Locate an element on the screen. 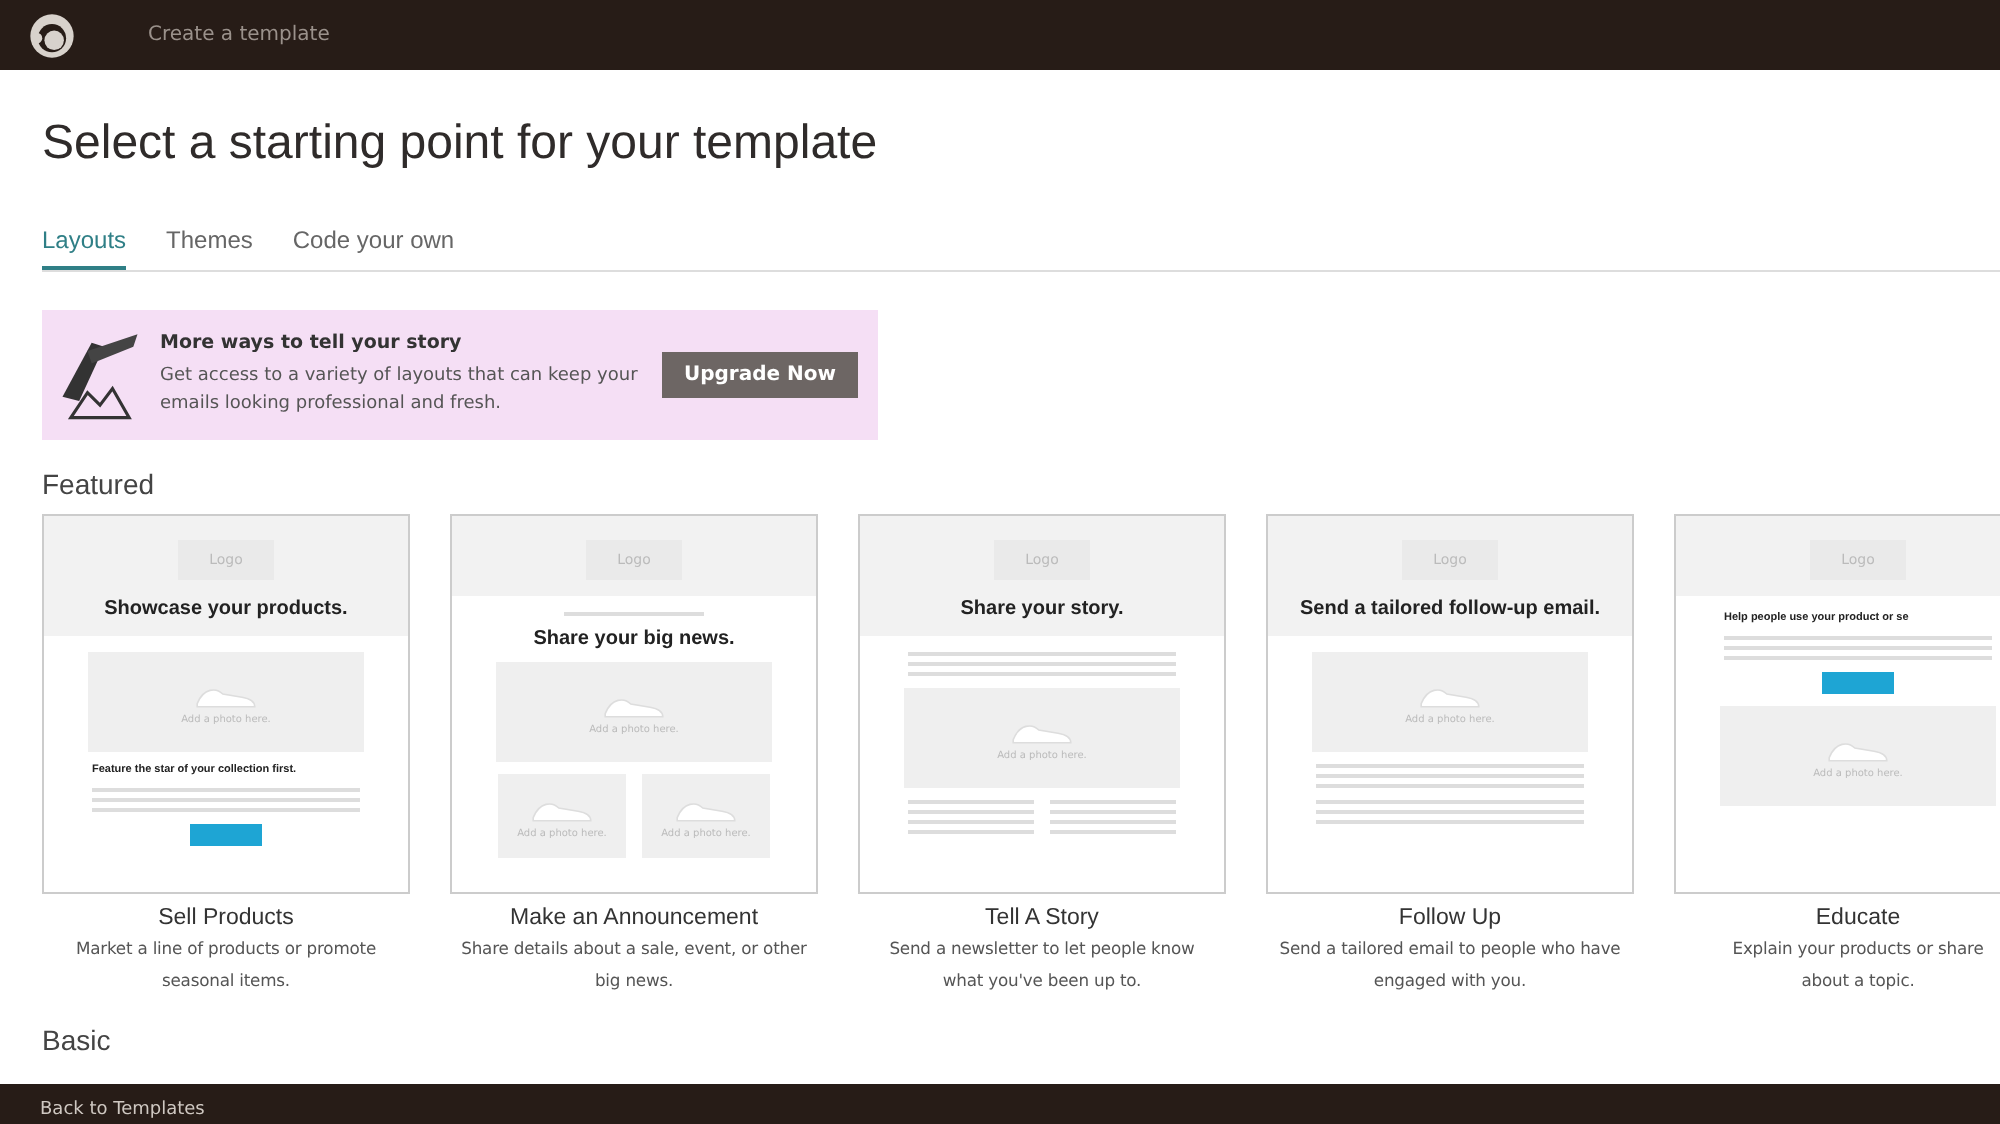  promo-text: Get access to a variety of layouts that can keep your emails looking professional and fresh. is located at coordinates (400, 391).